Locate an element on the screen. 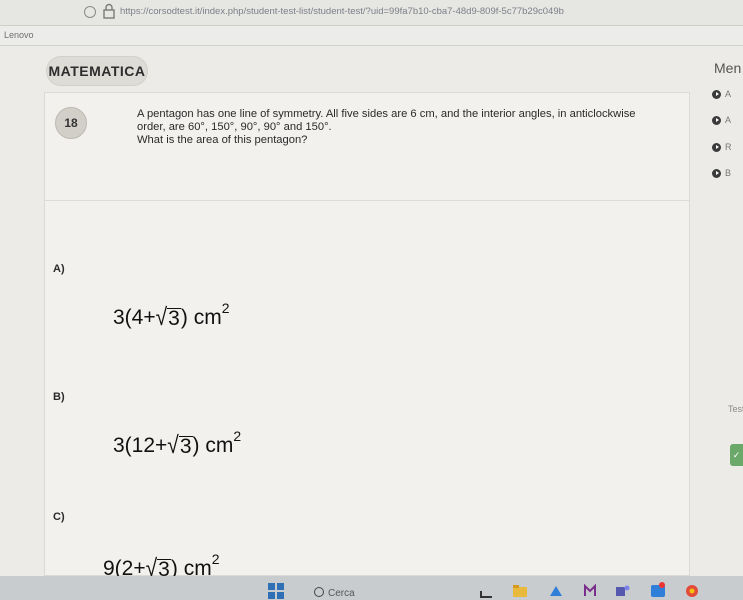 Image resolution: width=743 pixels, height=600 pixels. store-icon is located at coordinates (556, 590).